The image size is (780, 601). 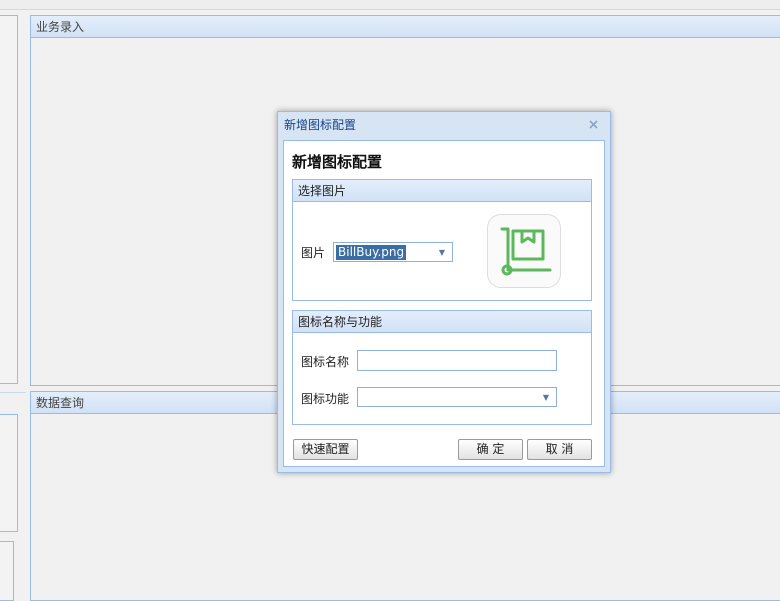 What do you see at coordinates (490, 449) in the screenshot?
I see `ok-button: 确 定` at bounding box center [490, 449].